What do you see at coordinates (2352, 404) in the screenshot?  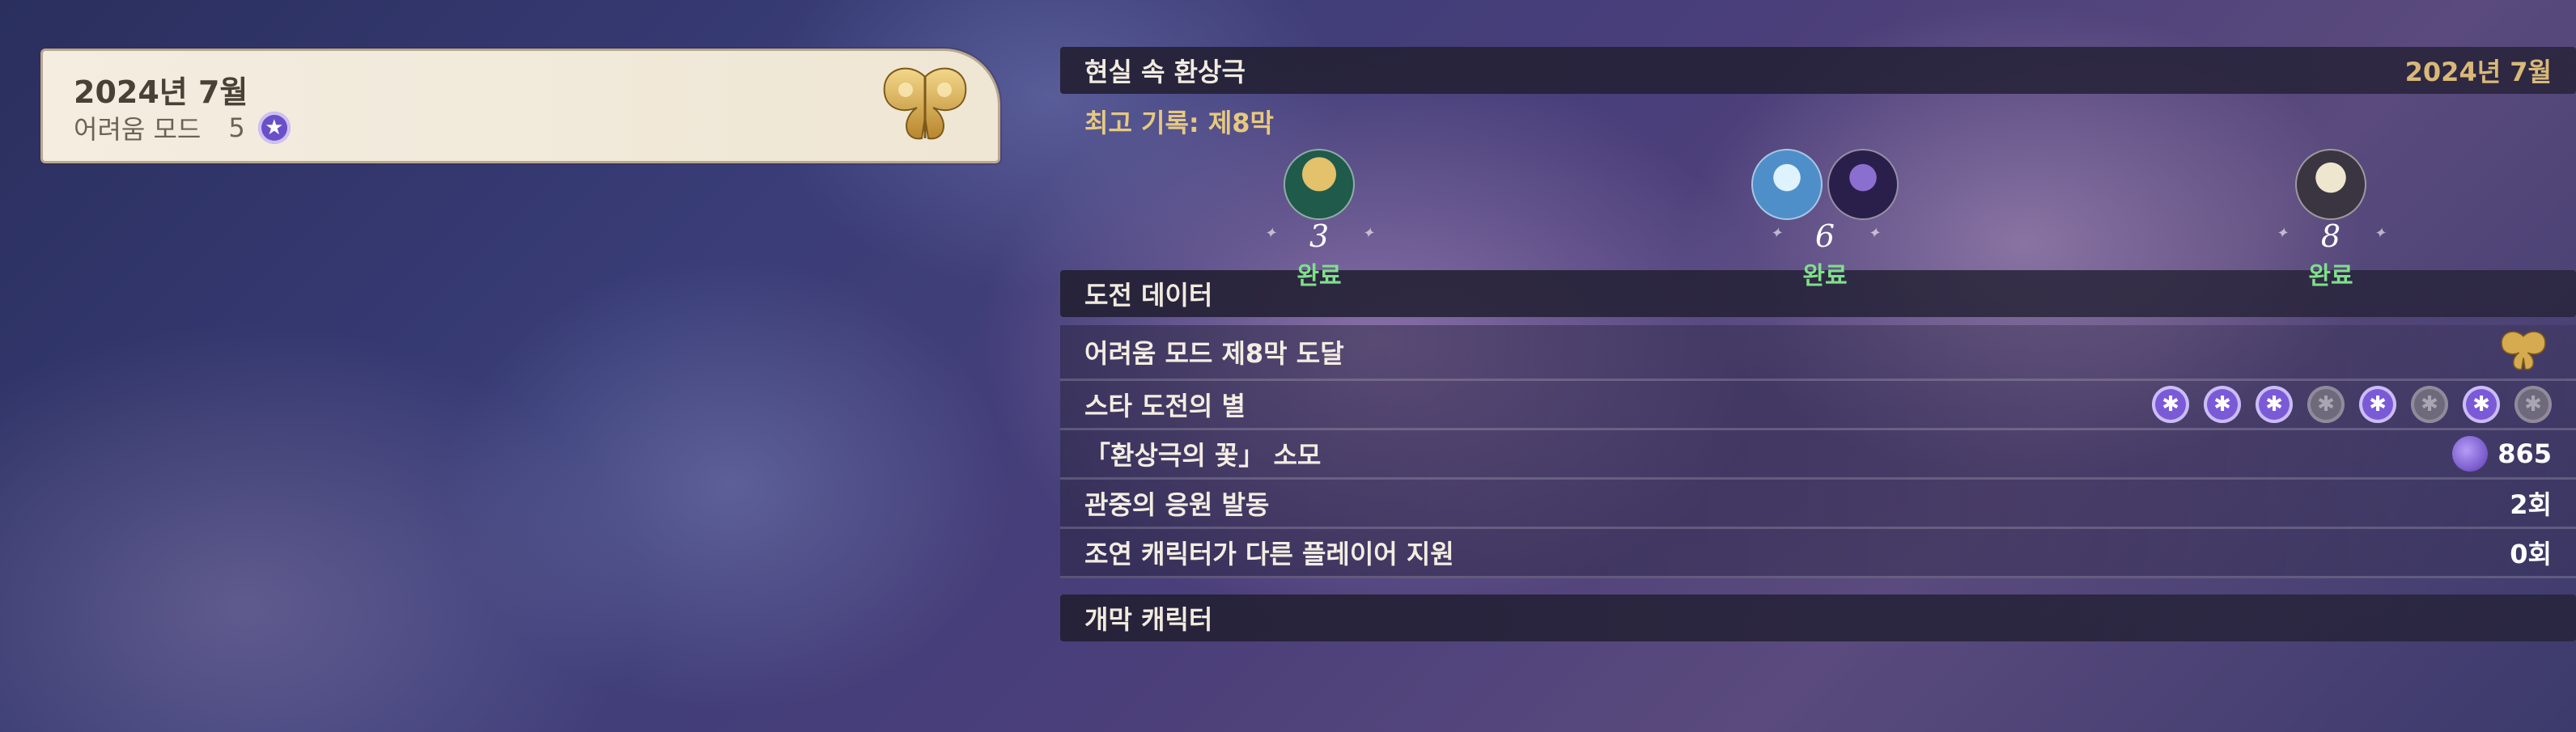 I see `star-rating: ✱ ✱ ✱ ✱ ✱ ✱ ✱ ✱` at bounding box center [2352, 404].